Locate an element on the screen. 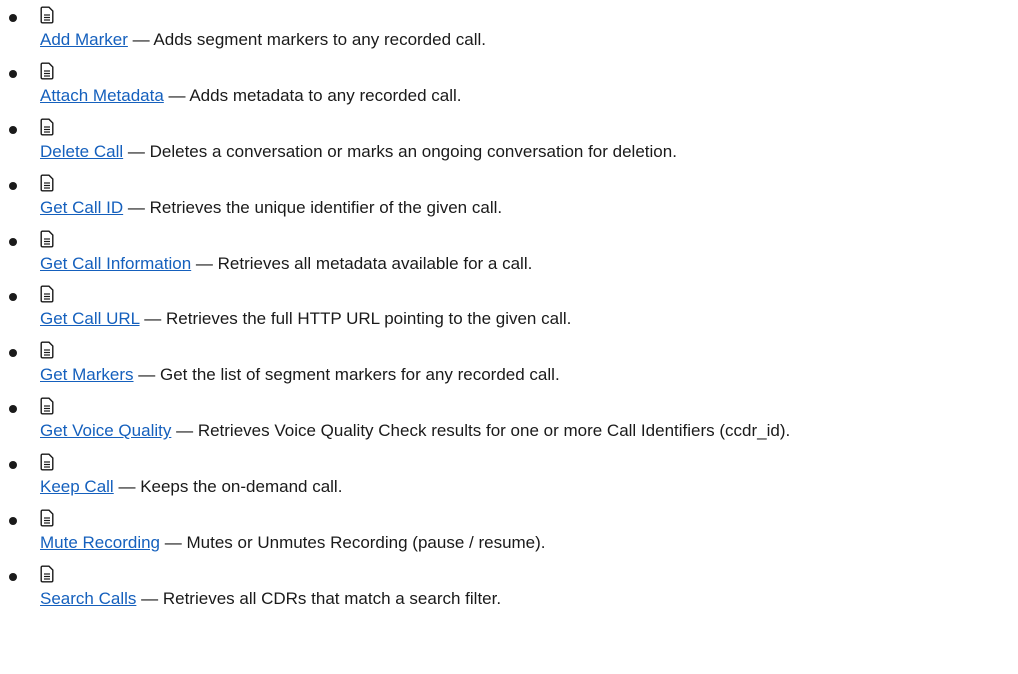  api-link-add-marker: Add Marker is located at coordinates (84, 39).